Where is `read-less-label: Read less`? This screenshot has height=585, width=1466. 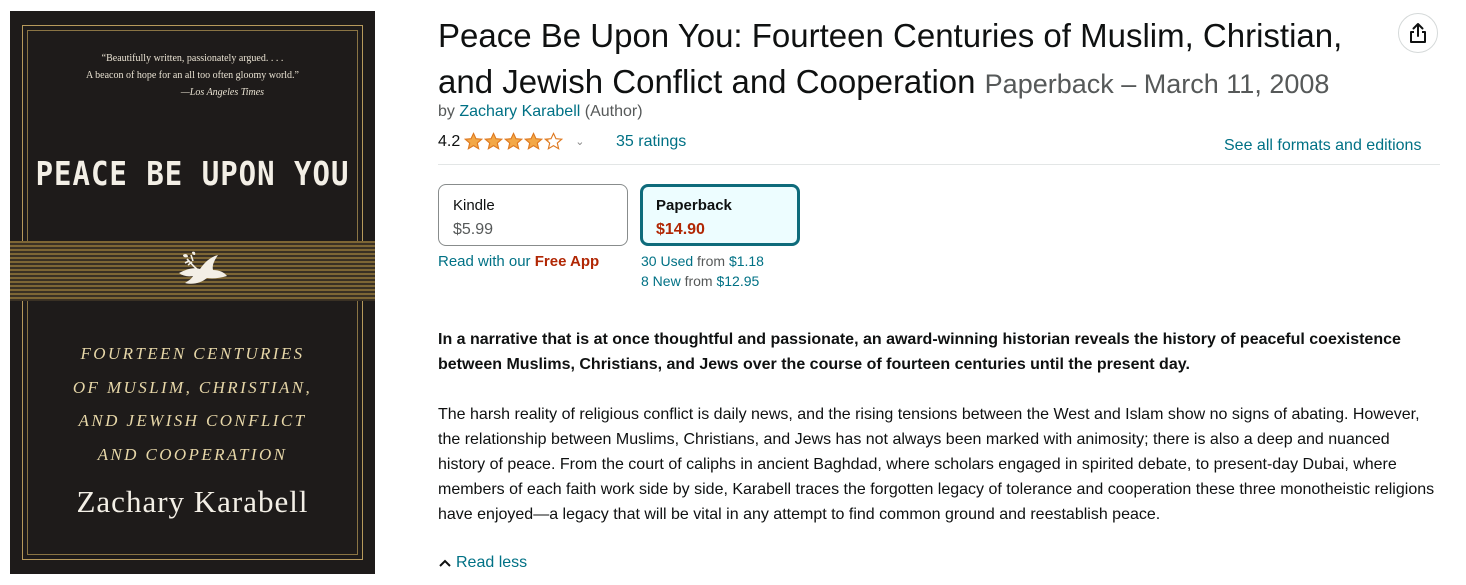
read-less-label: Read less is located at coordinates (492, 562).